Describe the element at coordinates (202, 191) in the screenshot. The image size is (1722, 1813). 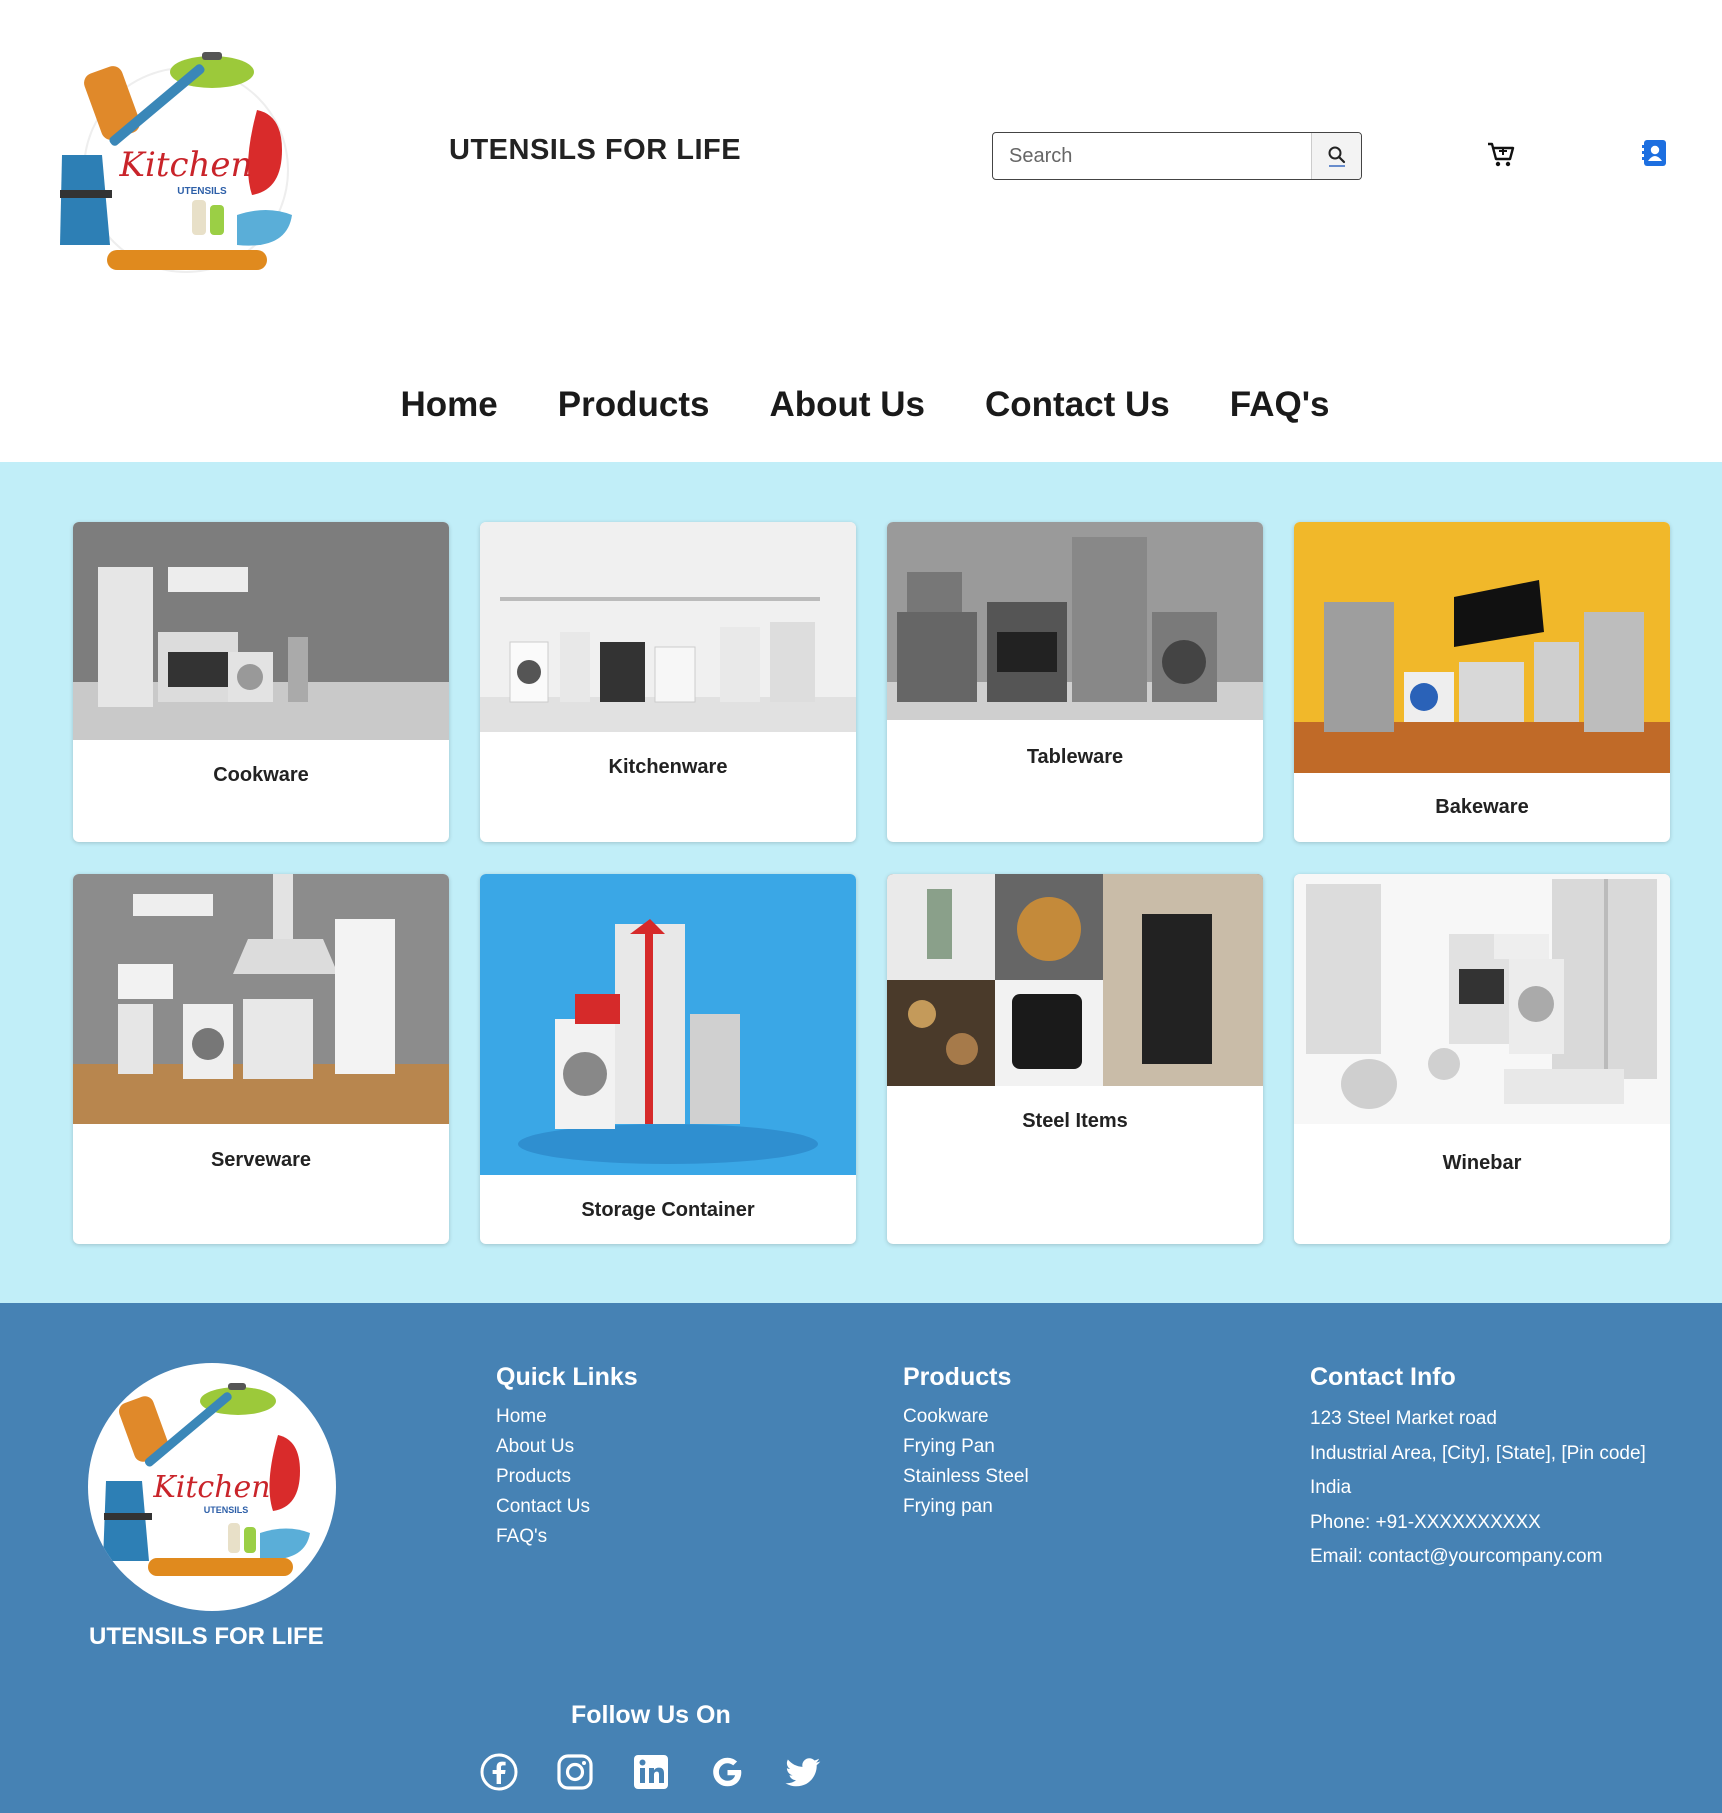
I see `logo-subtext: UTENSILS` at that location.